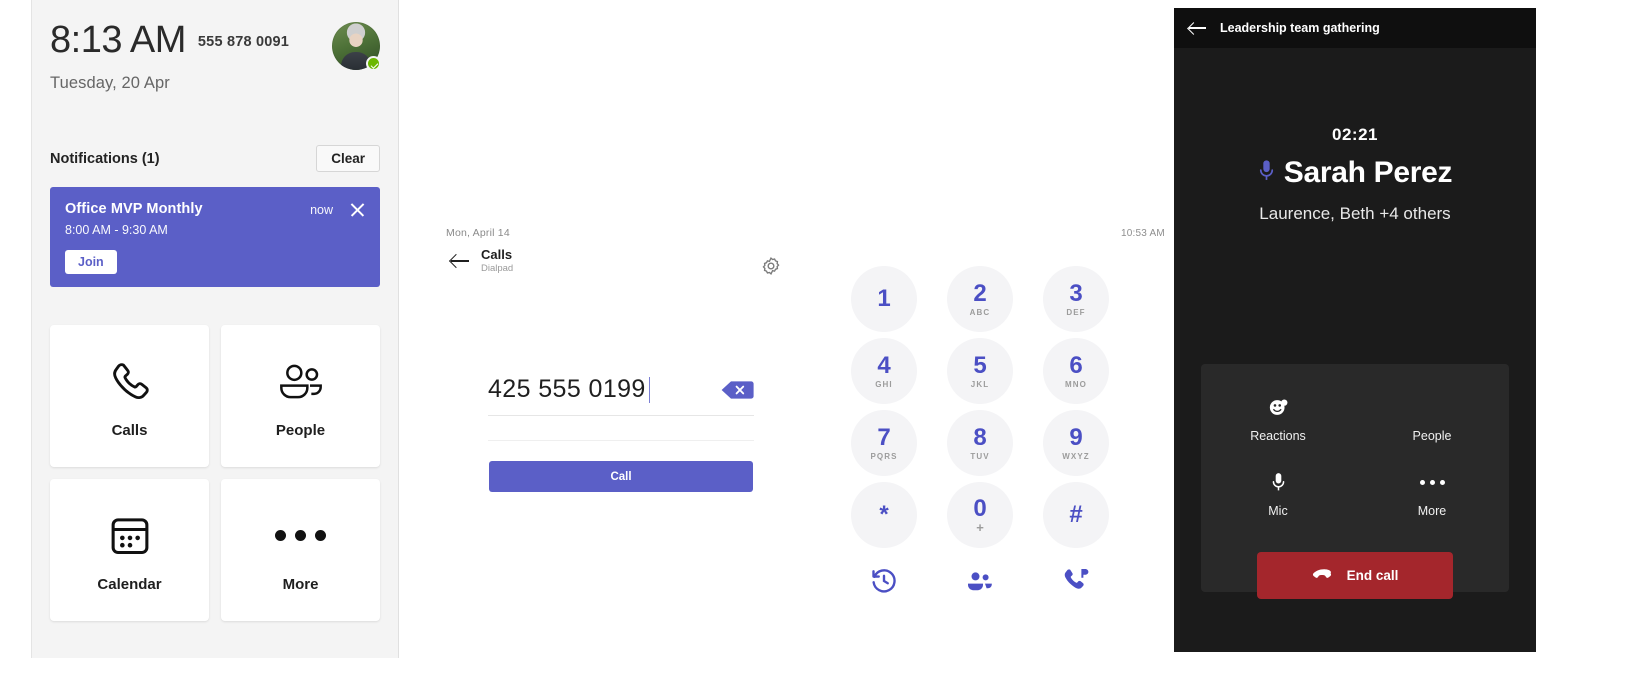  Describe the element at coordinates (621, 476) in the screenshot. I see `call-button: Call` at that location.